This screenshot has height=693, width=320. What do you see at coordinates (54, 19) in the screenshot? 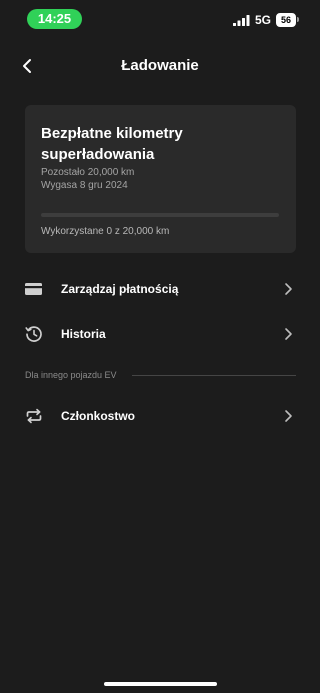
I see `status-time: 14:25` at bounding box center [54, 19].